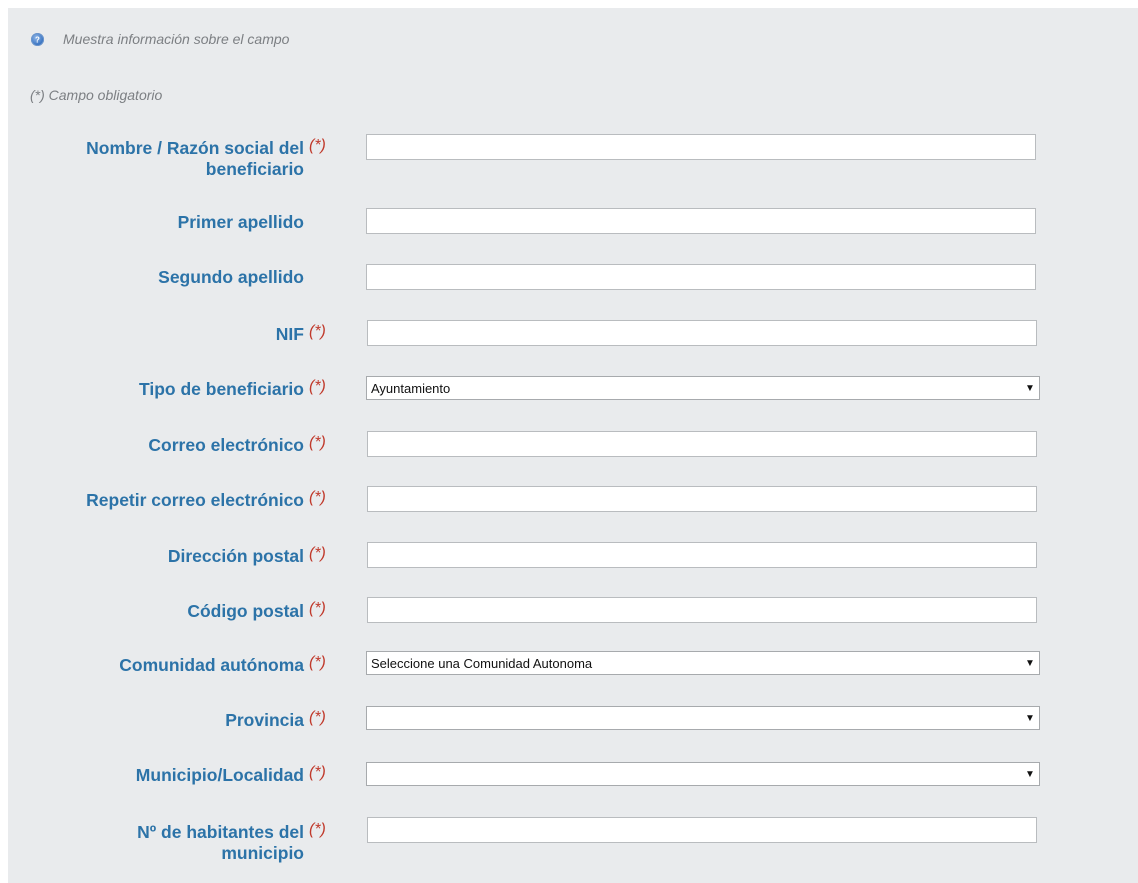 Image resolution: width=1138 pixels, height=883 pixels. Describe the element at coordinates (703, 388) in the screenshot. I see `tipo-beneficiario-select: Ayuntamiento ▼` at that location.